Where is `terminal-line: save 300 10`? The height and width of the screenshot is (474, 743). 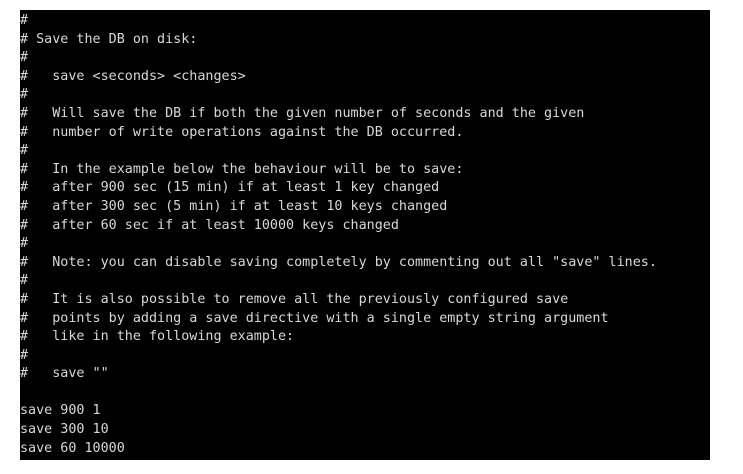
terminal-line: save 300 10 is located at coordinates (64, 430).